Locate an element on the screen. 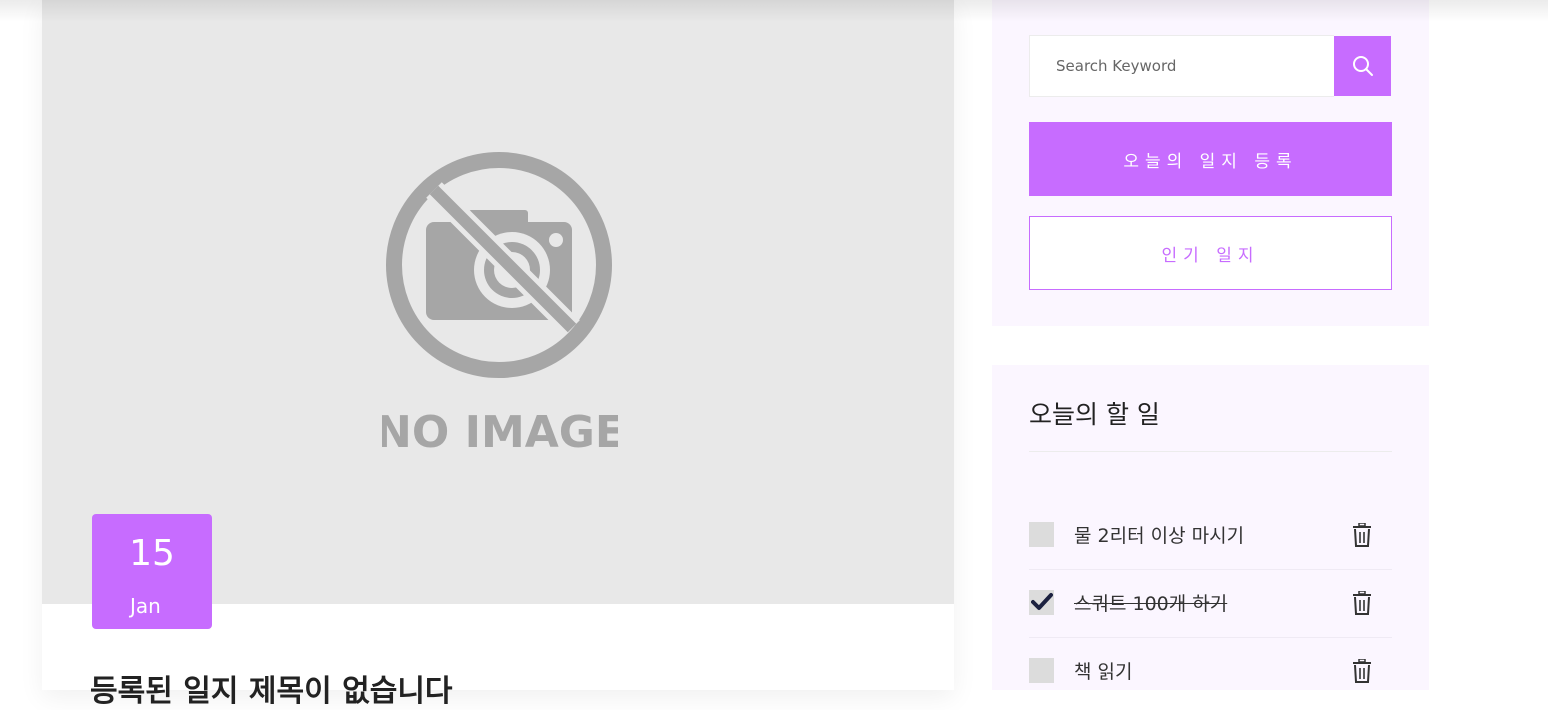  search-button is located at coordinates (1362, 66).